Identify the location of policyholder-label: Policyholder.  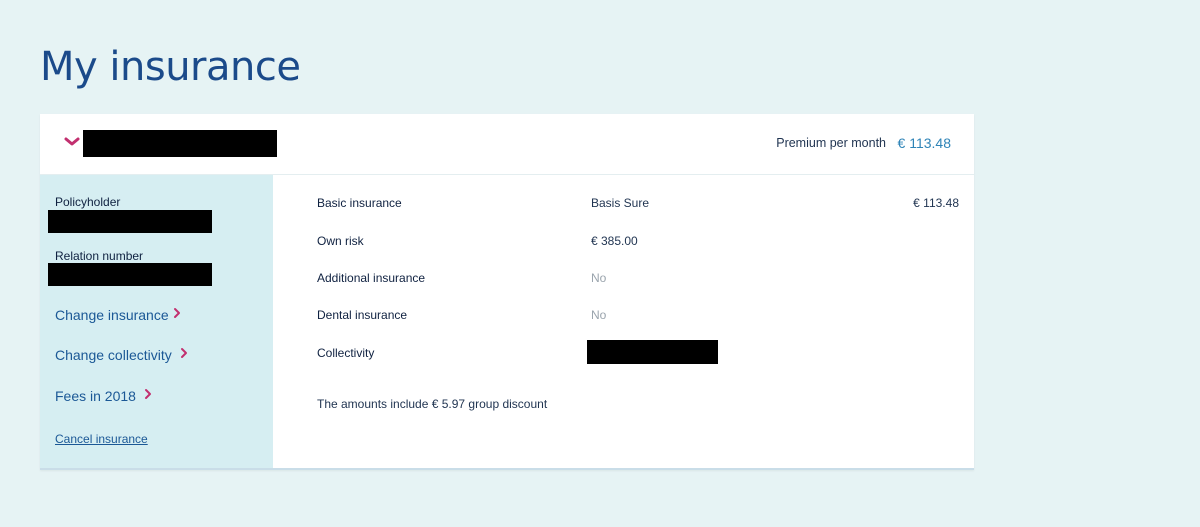
(88, 202).